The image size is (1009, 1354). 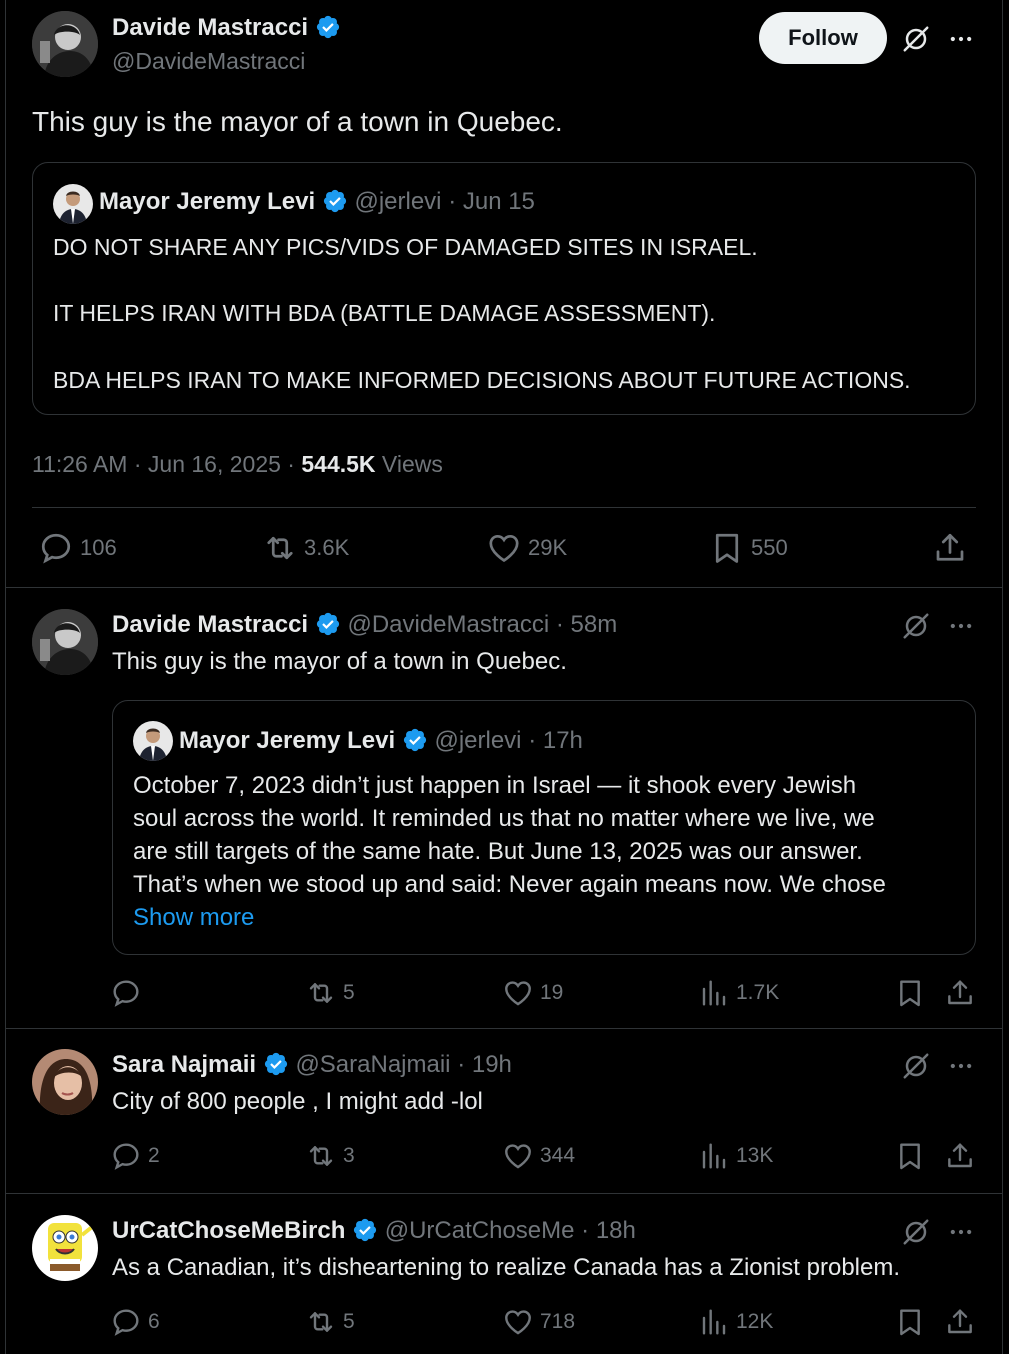 What do you see at coordinates (823, 38) in the screenshot?
I see `follow-button: Follow` at bounding box center [823, 38].